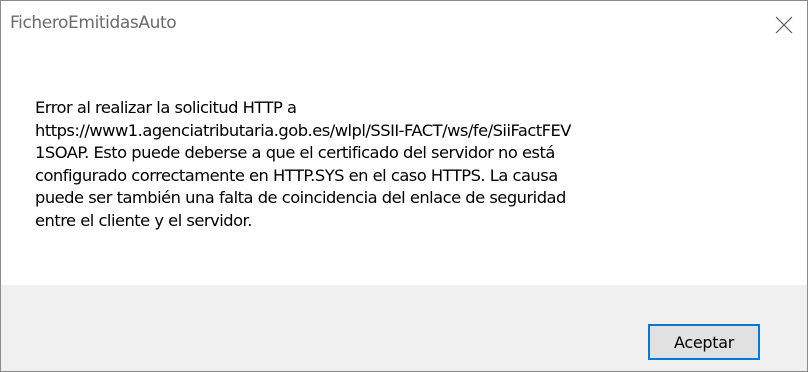  I want to click on window-title: FicheroEmitidasAuto, so click(93, 23).